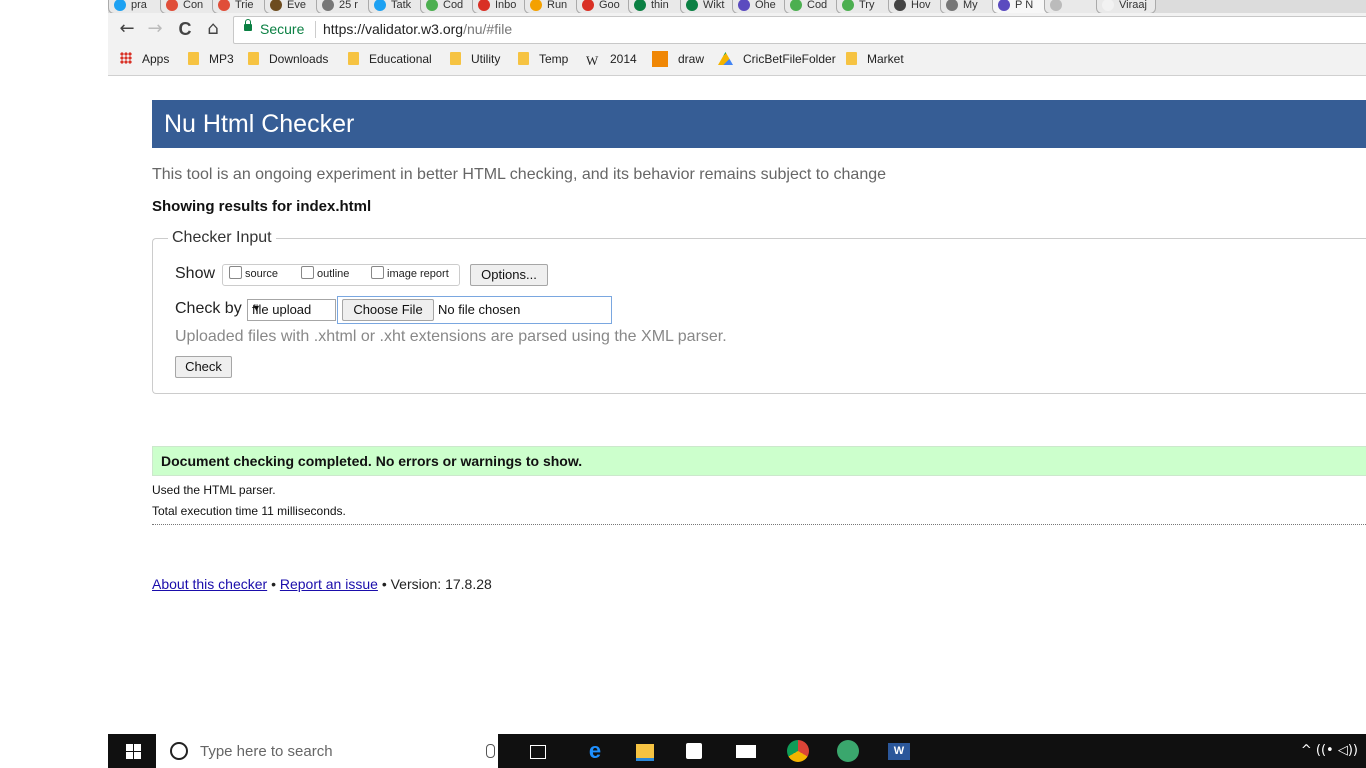  Describe the element at coordinates (393, 29) in the screenshot. I see `url-host: https://validator.w3.org` at that location.